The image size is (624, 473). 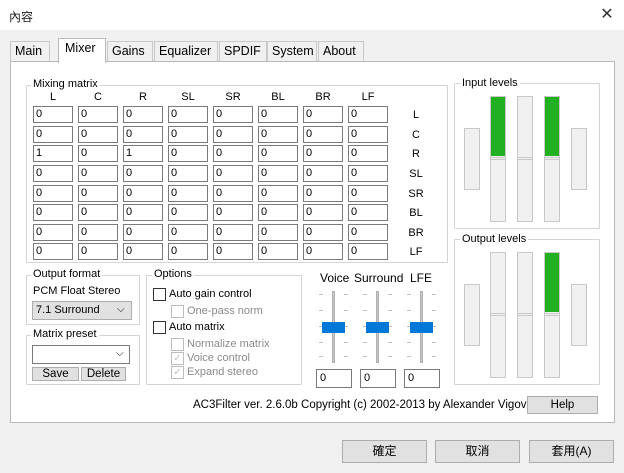 I want to click on tab-equalizer: Equalizer, so click(x=186, y=51).